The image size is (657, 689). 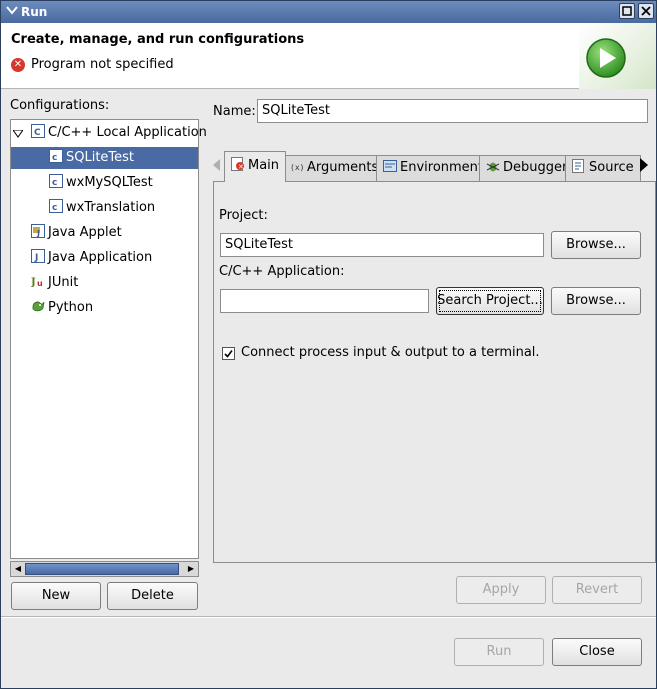 I want to click on tab-source: Source, so click(x=603, y=168).